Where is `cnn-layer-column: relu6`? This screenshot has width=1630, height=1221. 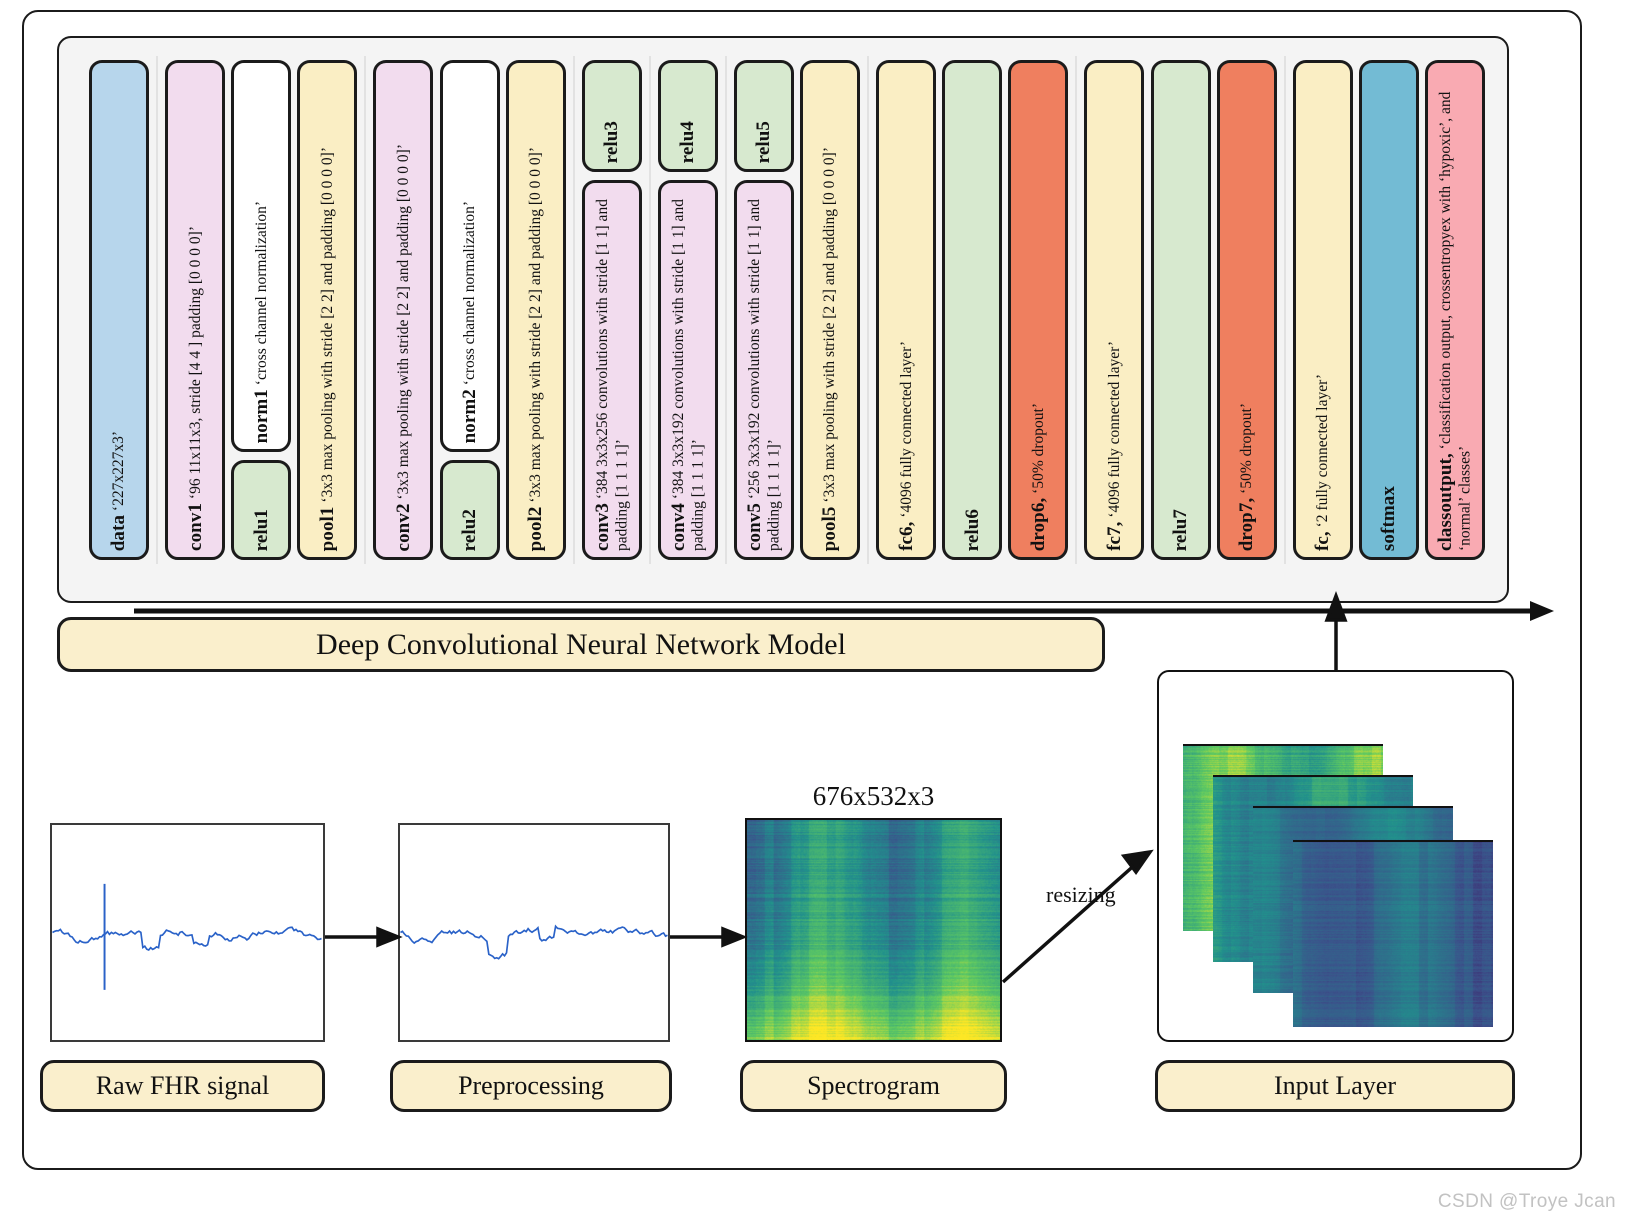 cnn-layer-column: relu6 is located at coordinates (972, 310).